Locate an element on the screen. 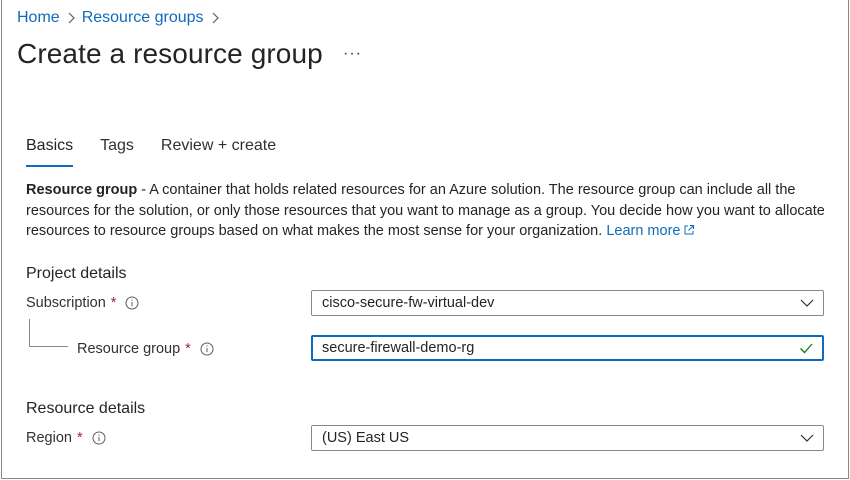 The height and width of the screenshot is (480, 850). breadcrumb: Home Resource groups is located at coordinates (121, 18).